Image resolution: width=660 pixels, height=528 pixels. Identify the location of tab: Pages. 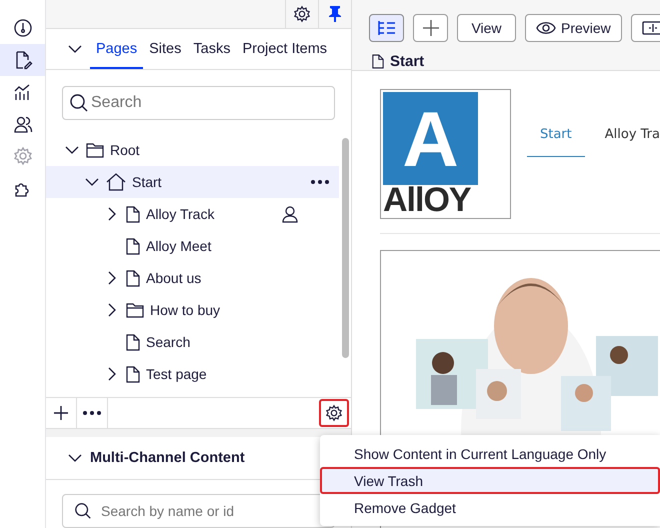
(117, 50).